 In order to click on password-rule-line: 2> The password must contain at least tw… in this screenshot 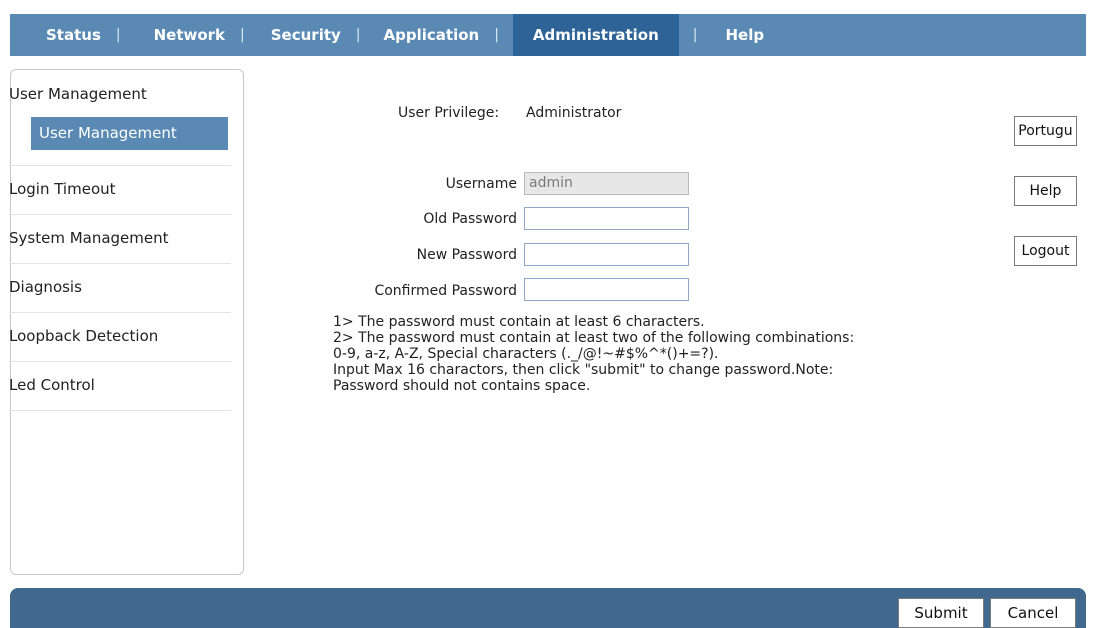, I will do `click(594, 338)`.